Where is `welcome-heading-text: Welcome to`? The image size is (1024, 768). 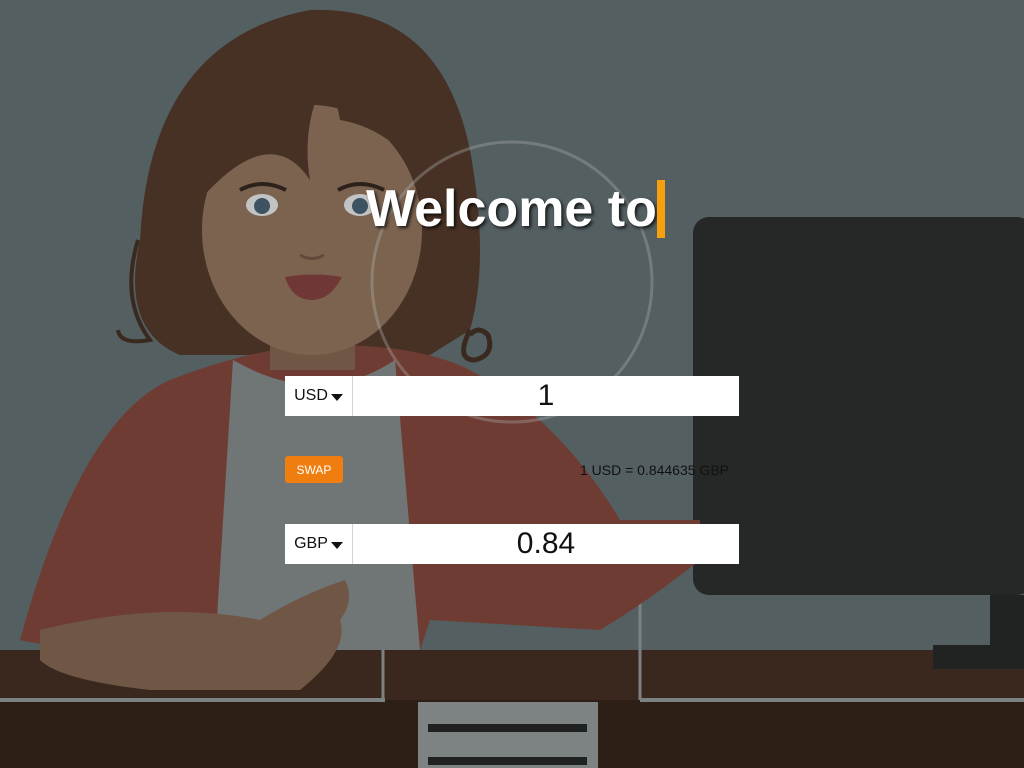
welcome-heading-text: Welcome to is located at coordinates (511, 209).